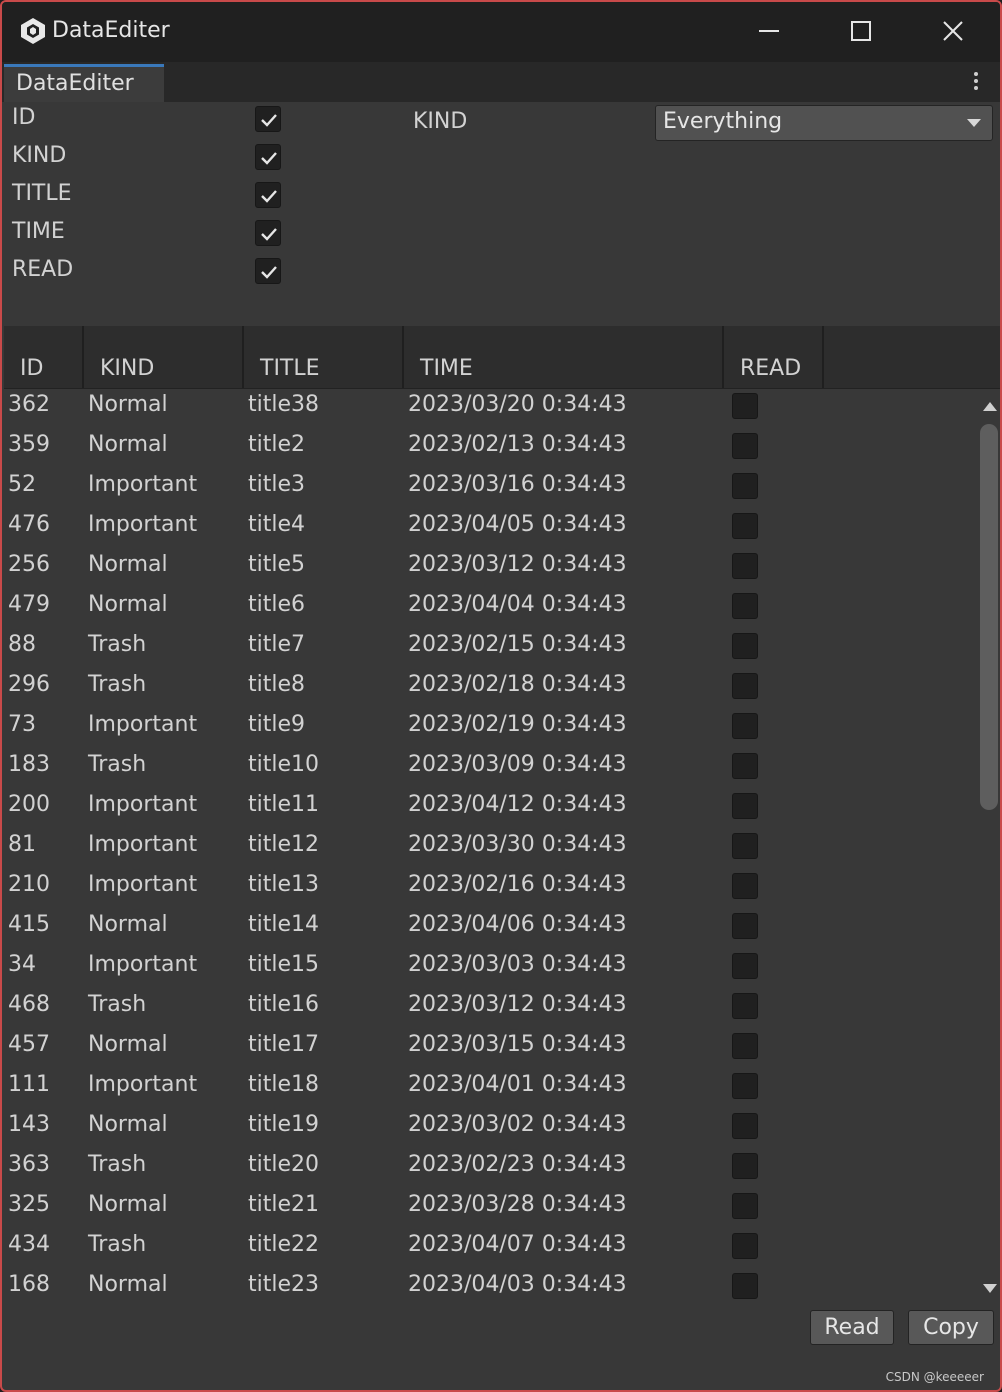 The width and height of the screenshot is (1002, 1392). I want to click on cell-id: 325, so click(29, 1204).